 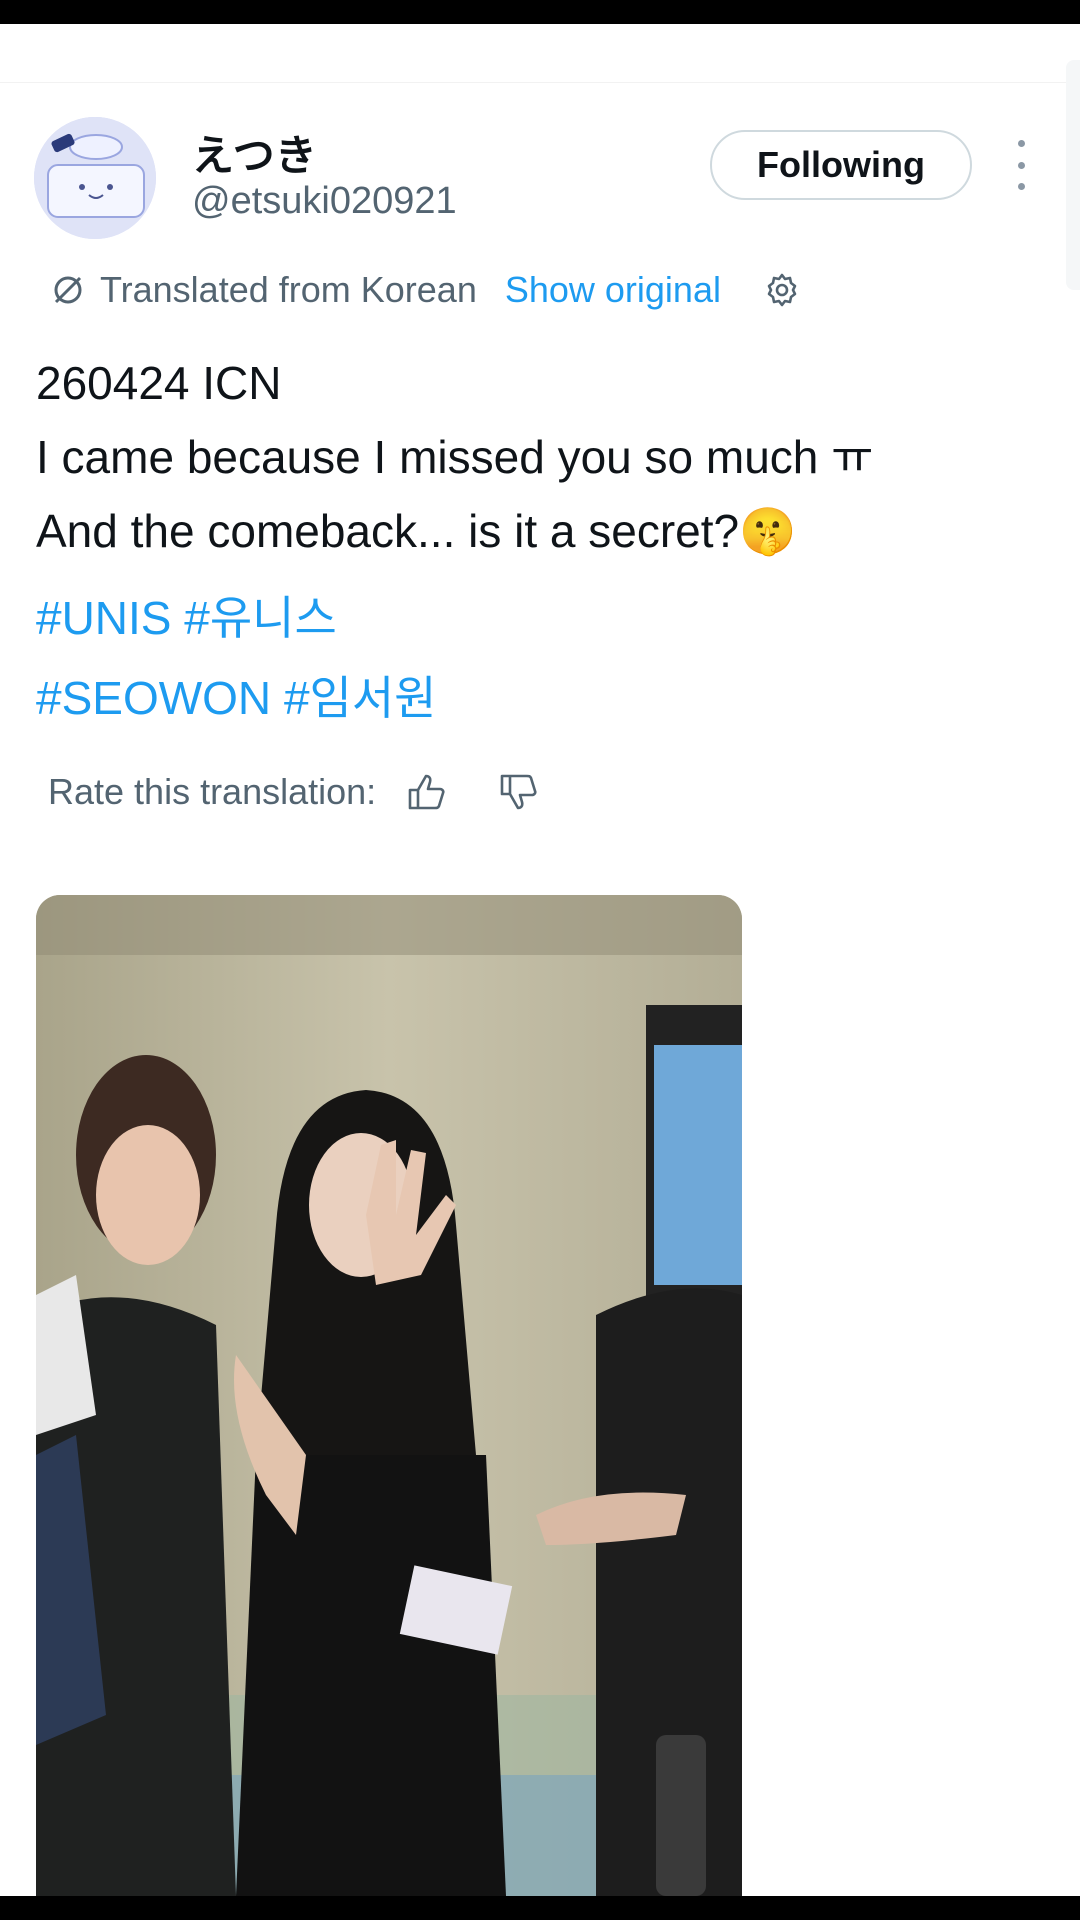 I want to click on hashtag-link: #임서원, so click(x=360, y=698).